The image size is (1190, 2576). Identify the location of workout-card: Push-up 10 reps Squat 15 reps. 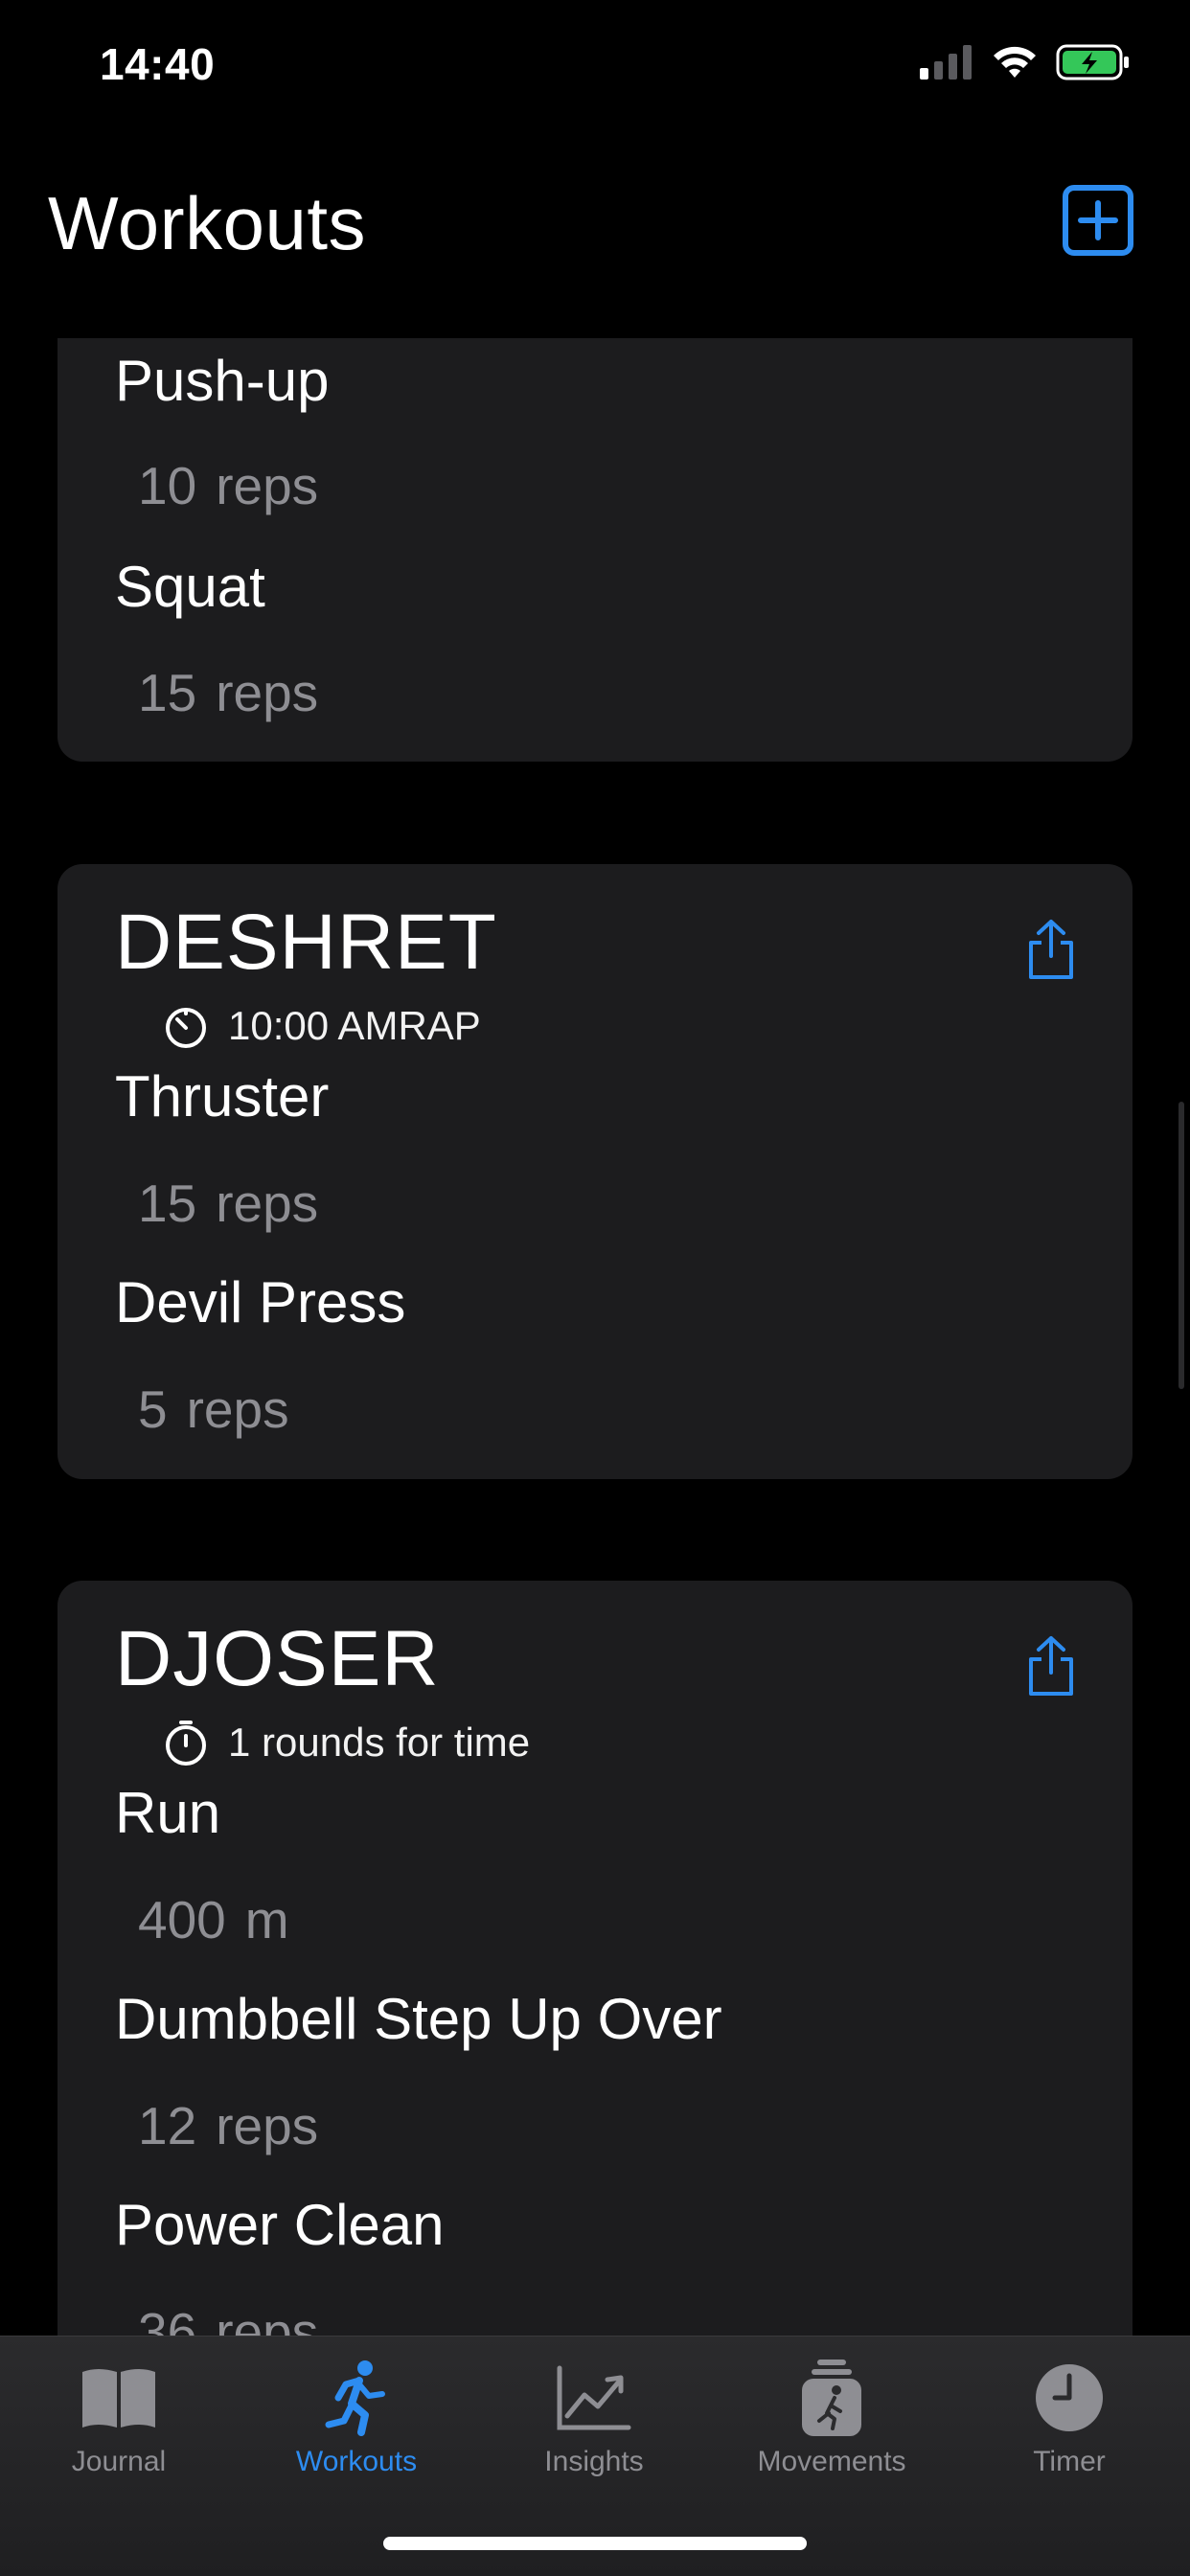
(595, 550).